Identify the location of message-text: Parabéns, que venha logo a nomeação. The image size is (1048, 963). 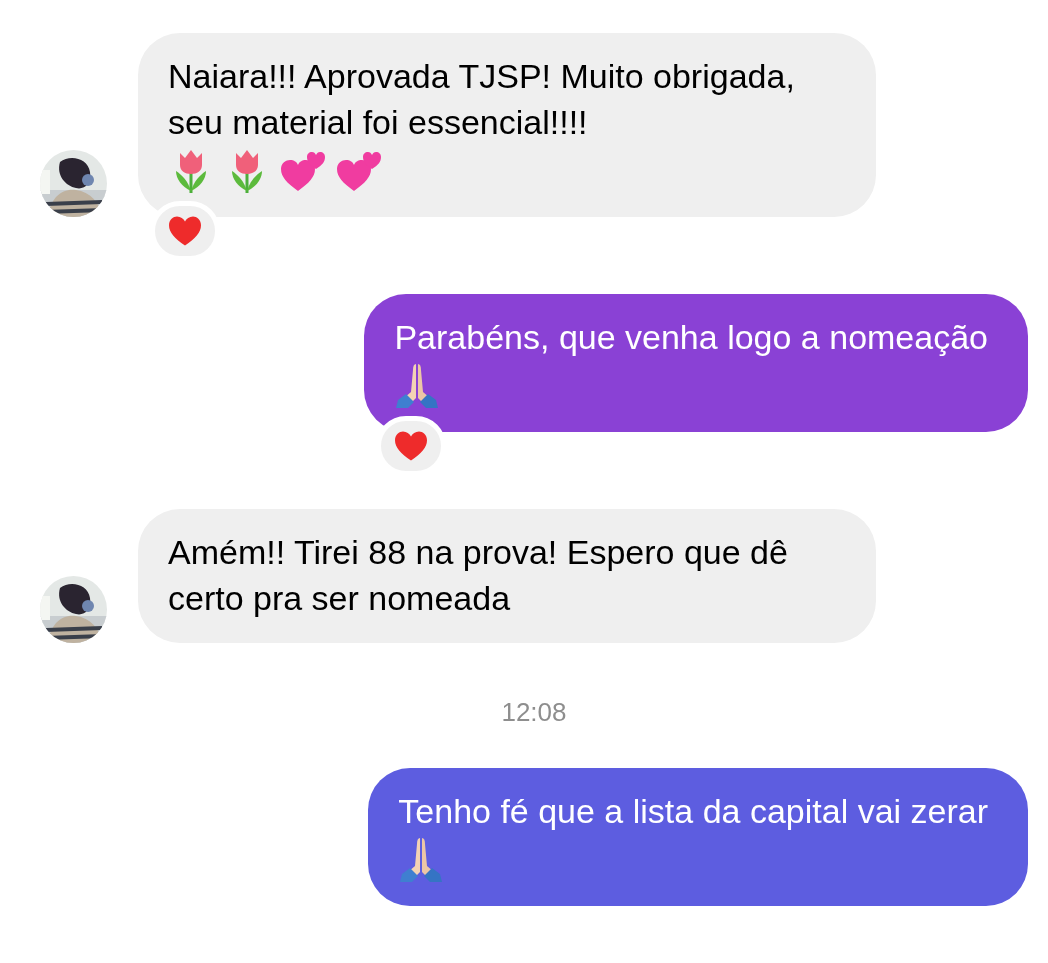
(691, 337).